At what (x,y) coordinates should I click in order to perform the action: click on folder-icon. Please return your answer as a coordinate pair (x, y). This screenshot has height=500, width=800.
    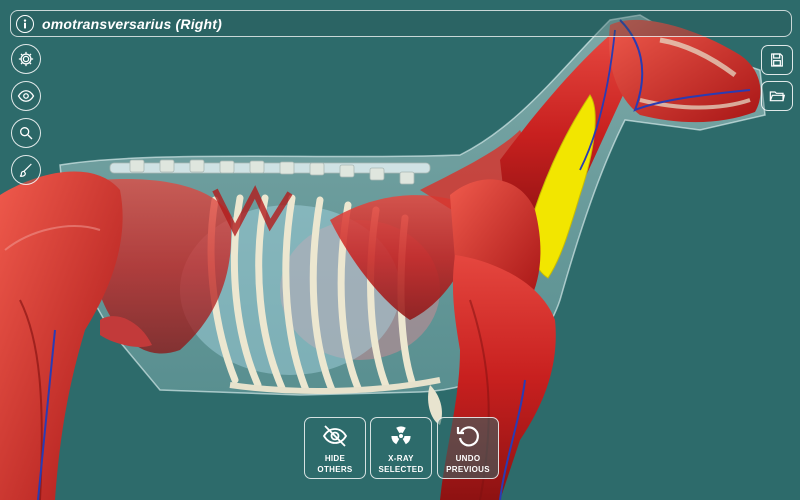
    Looking at the image, I should click on (777, 96).